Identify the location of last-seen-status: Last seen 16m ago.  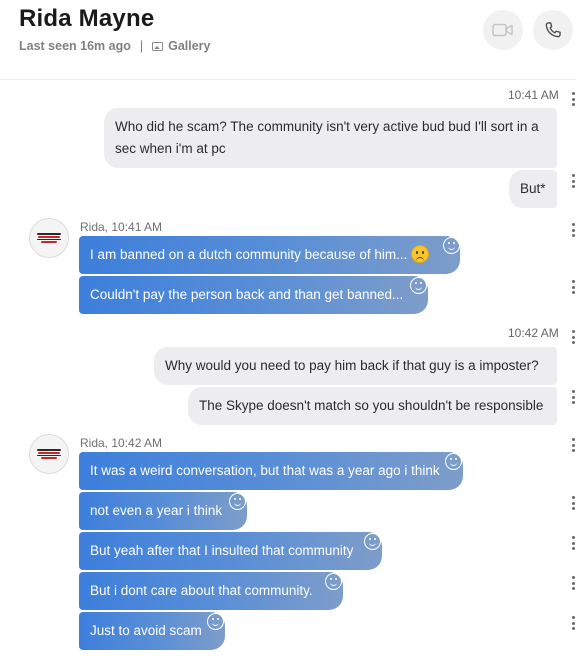
(75, 46).